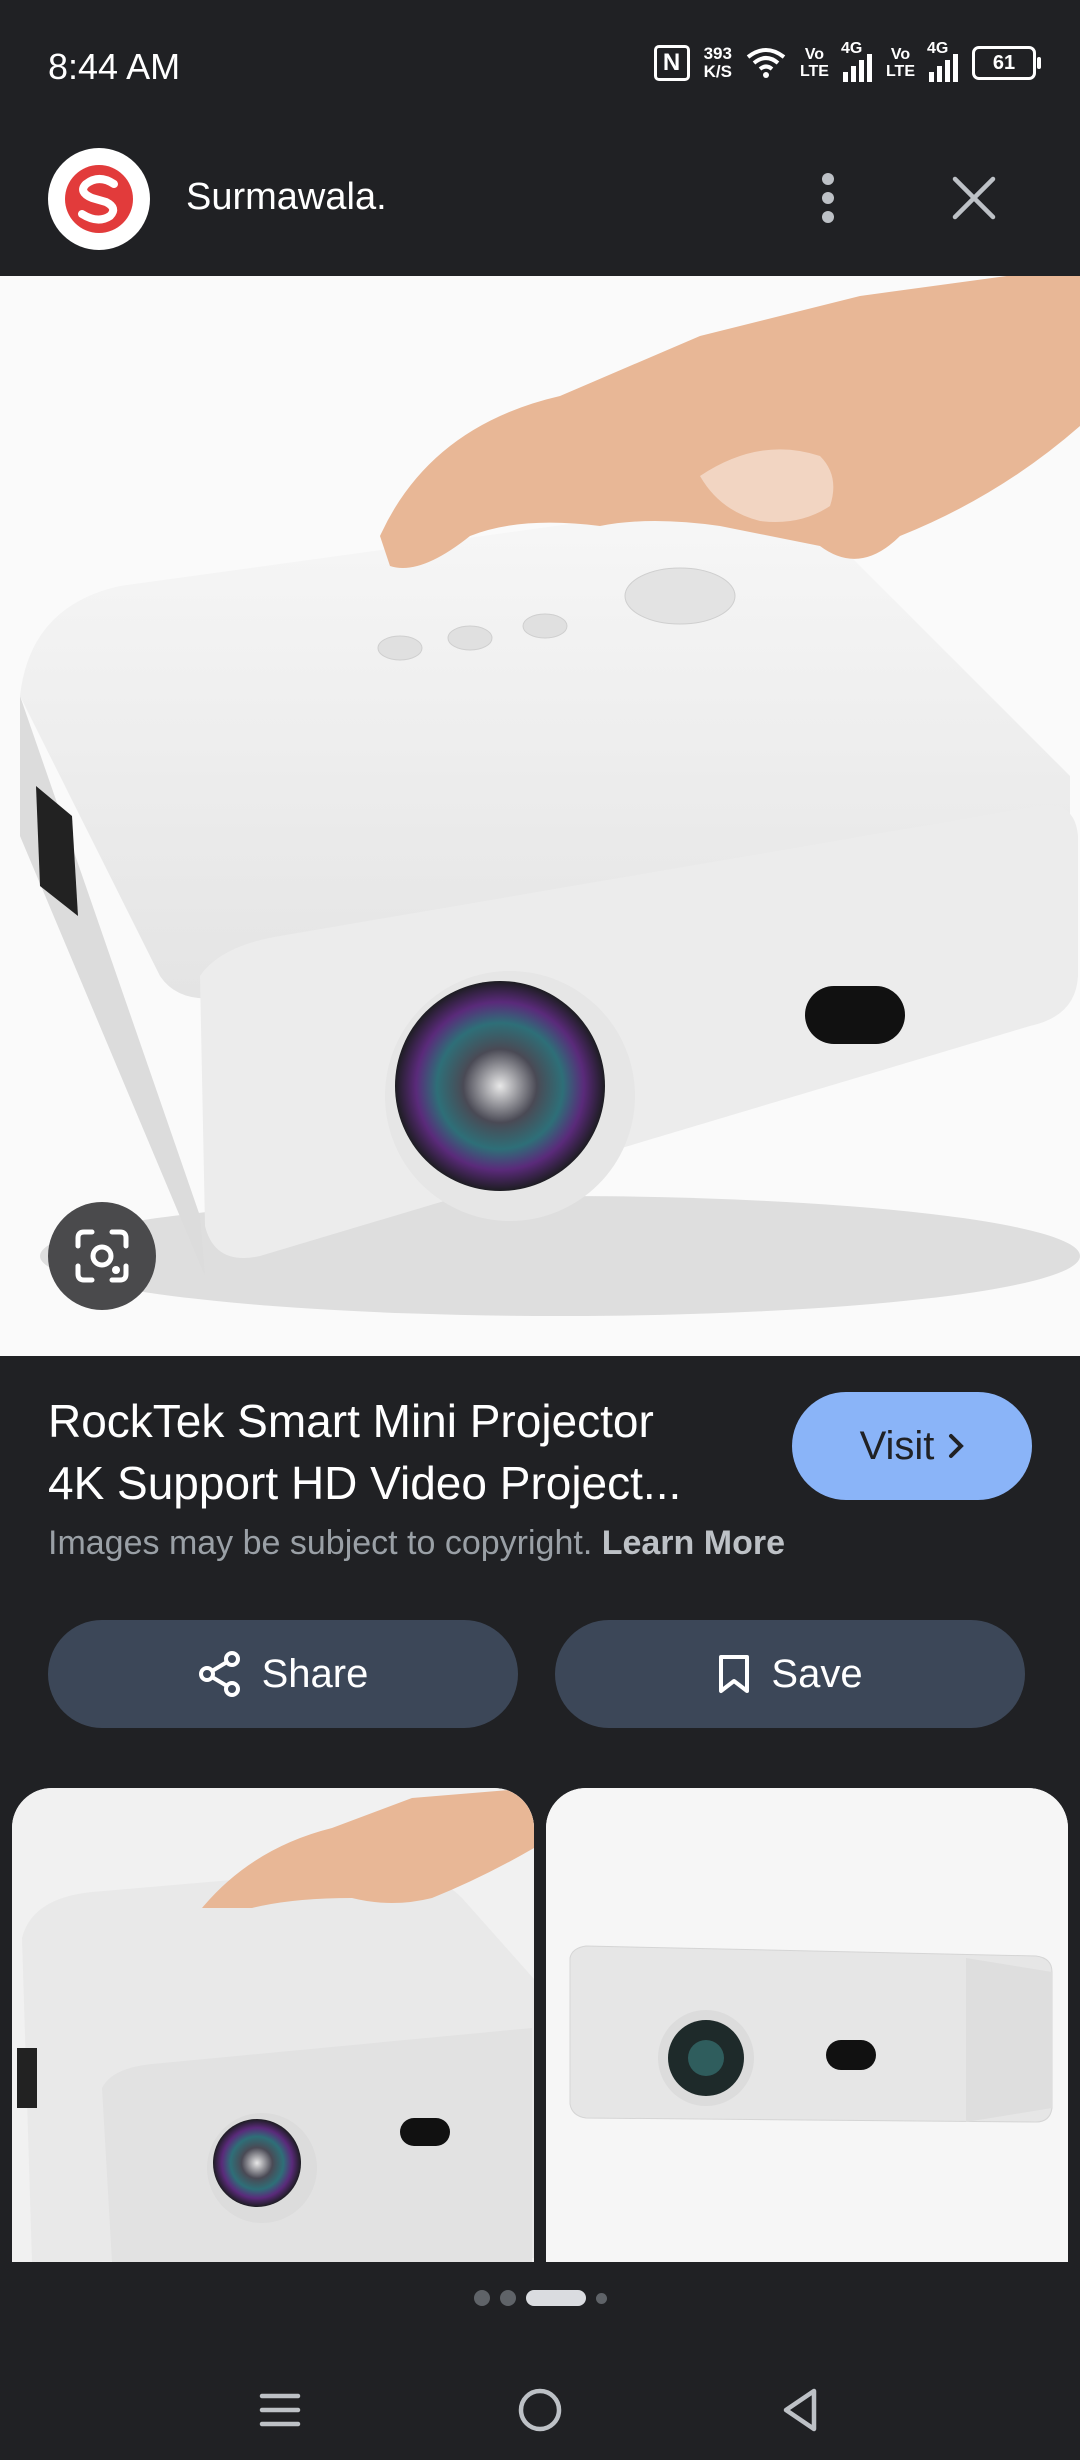 The image size is (1080, 2460). What do you see at coordinates (114, 66) in the screenshot?
I see `status-time: 8:44 AM` at bounding box center [114, 66].